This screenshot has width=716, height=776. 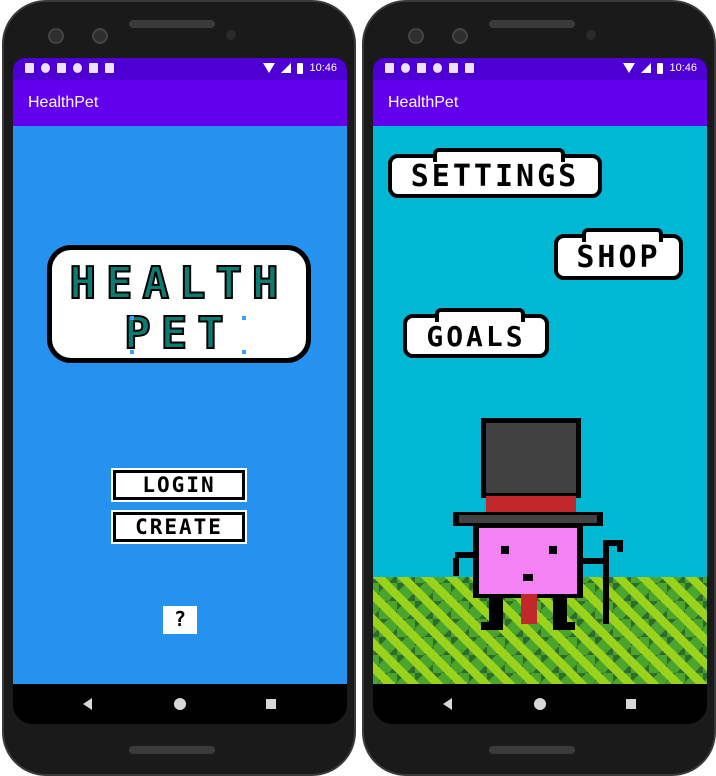 What do you see at coordinates (620, 546) in the screenshot?
I see `cane-hook` at bounding box center [620, 546].